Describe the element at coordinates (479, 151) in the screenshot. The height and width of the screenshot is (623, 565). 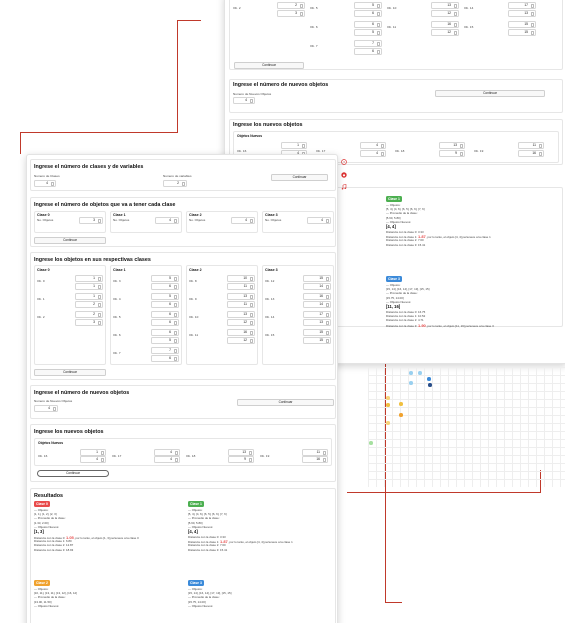
I see `back-new-object-label: Ob. 19` at that location.